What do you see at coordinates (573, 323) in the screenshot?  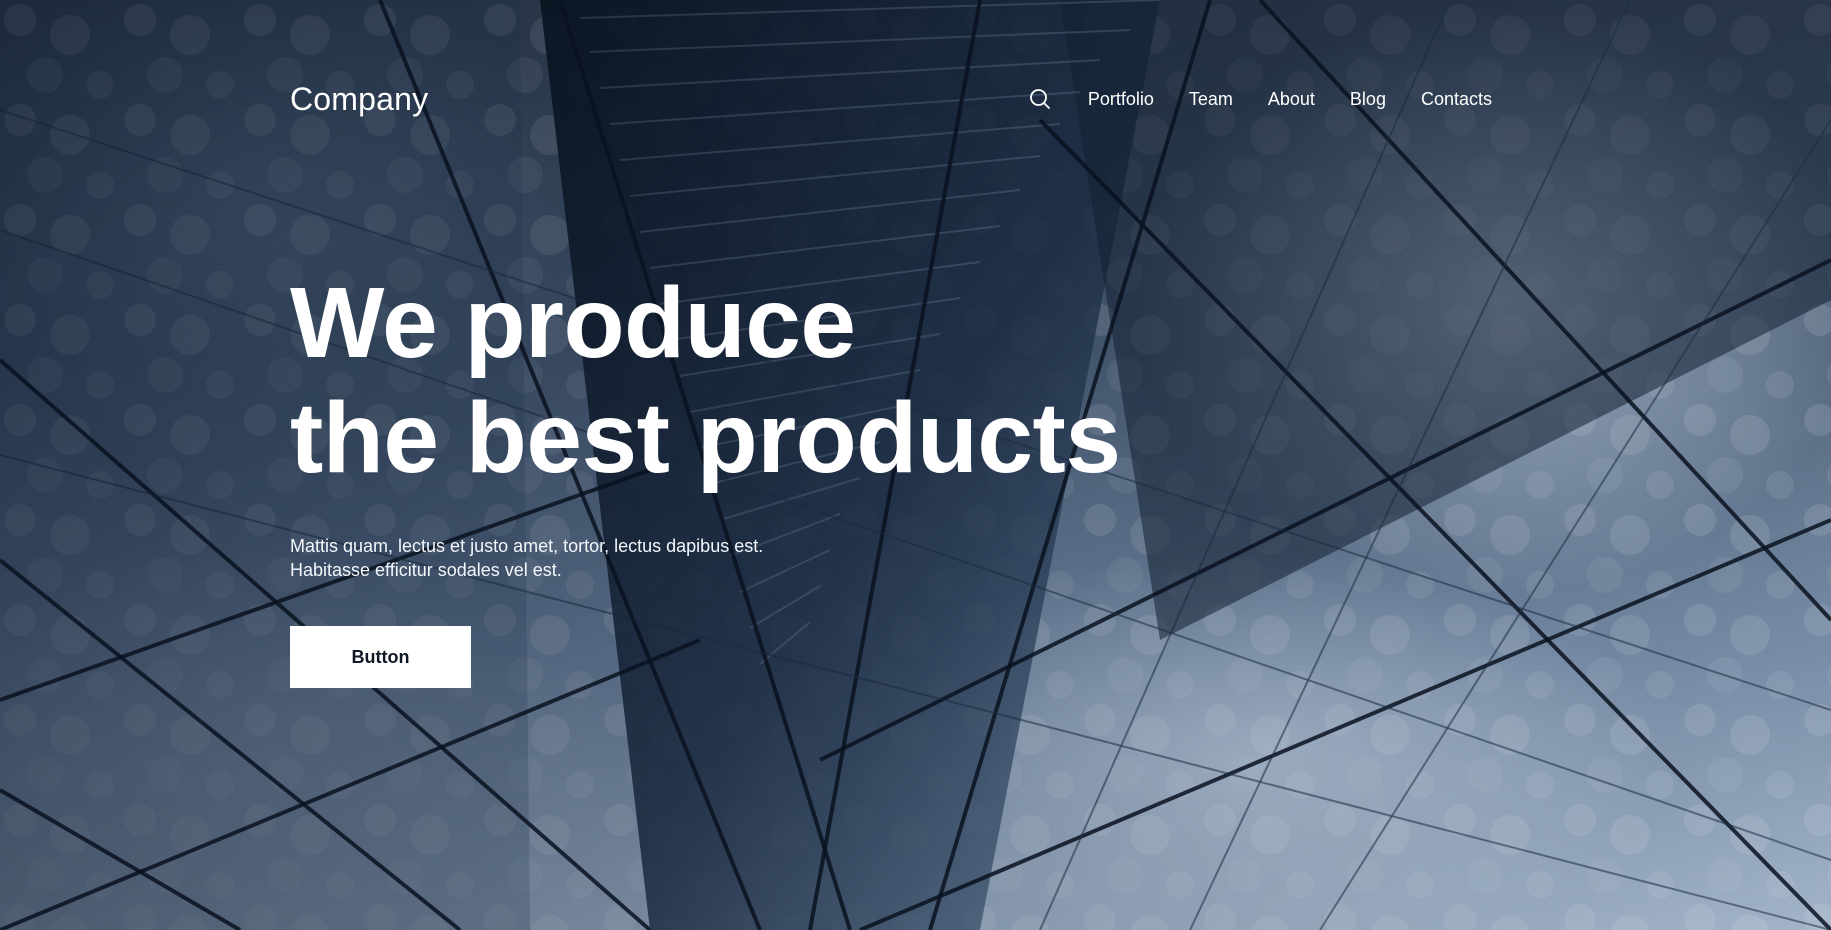 I see `hero-headline-line-1: We produce` at bounding box center [573, 323].